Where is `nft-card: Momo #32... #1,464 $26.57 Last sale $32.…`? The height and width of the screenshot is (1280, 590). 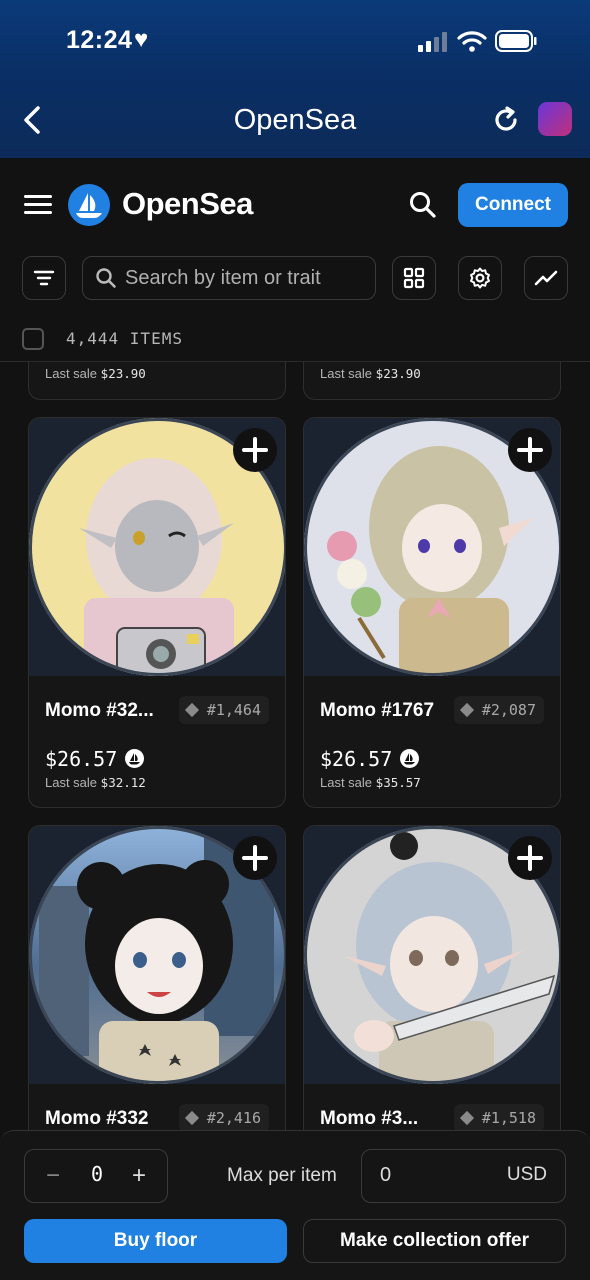 nft-card: Momo #32... #1,464 $26.57 Last sale $32.… is located at coordinates (157, 612).